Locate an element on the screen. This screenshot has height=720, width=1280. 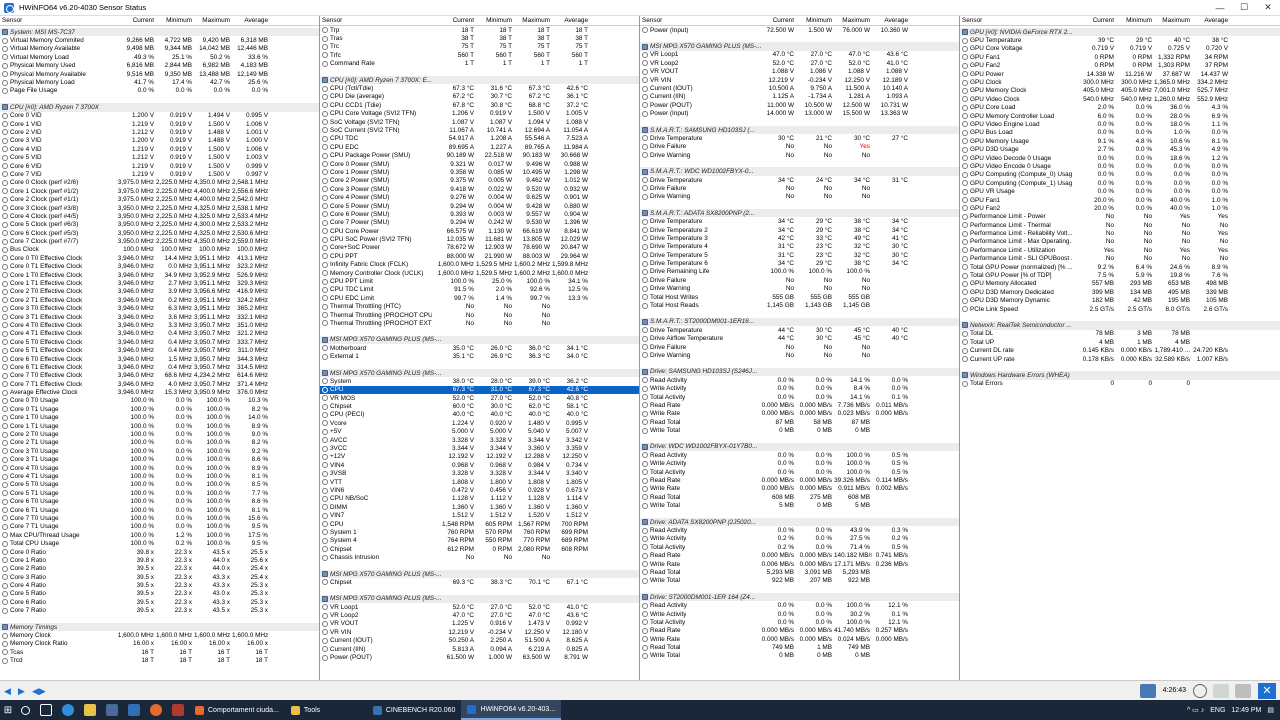
sensor-row: Drive Temperature 4 31 °C 23 °C 32 °C 30 °C is located at coordinates (799, 247).